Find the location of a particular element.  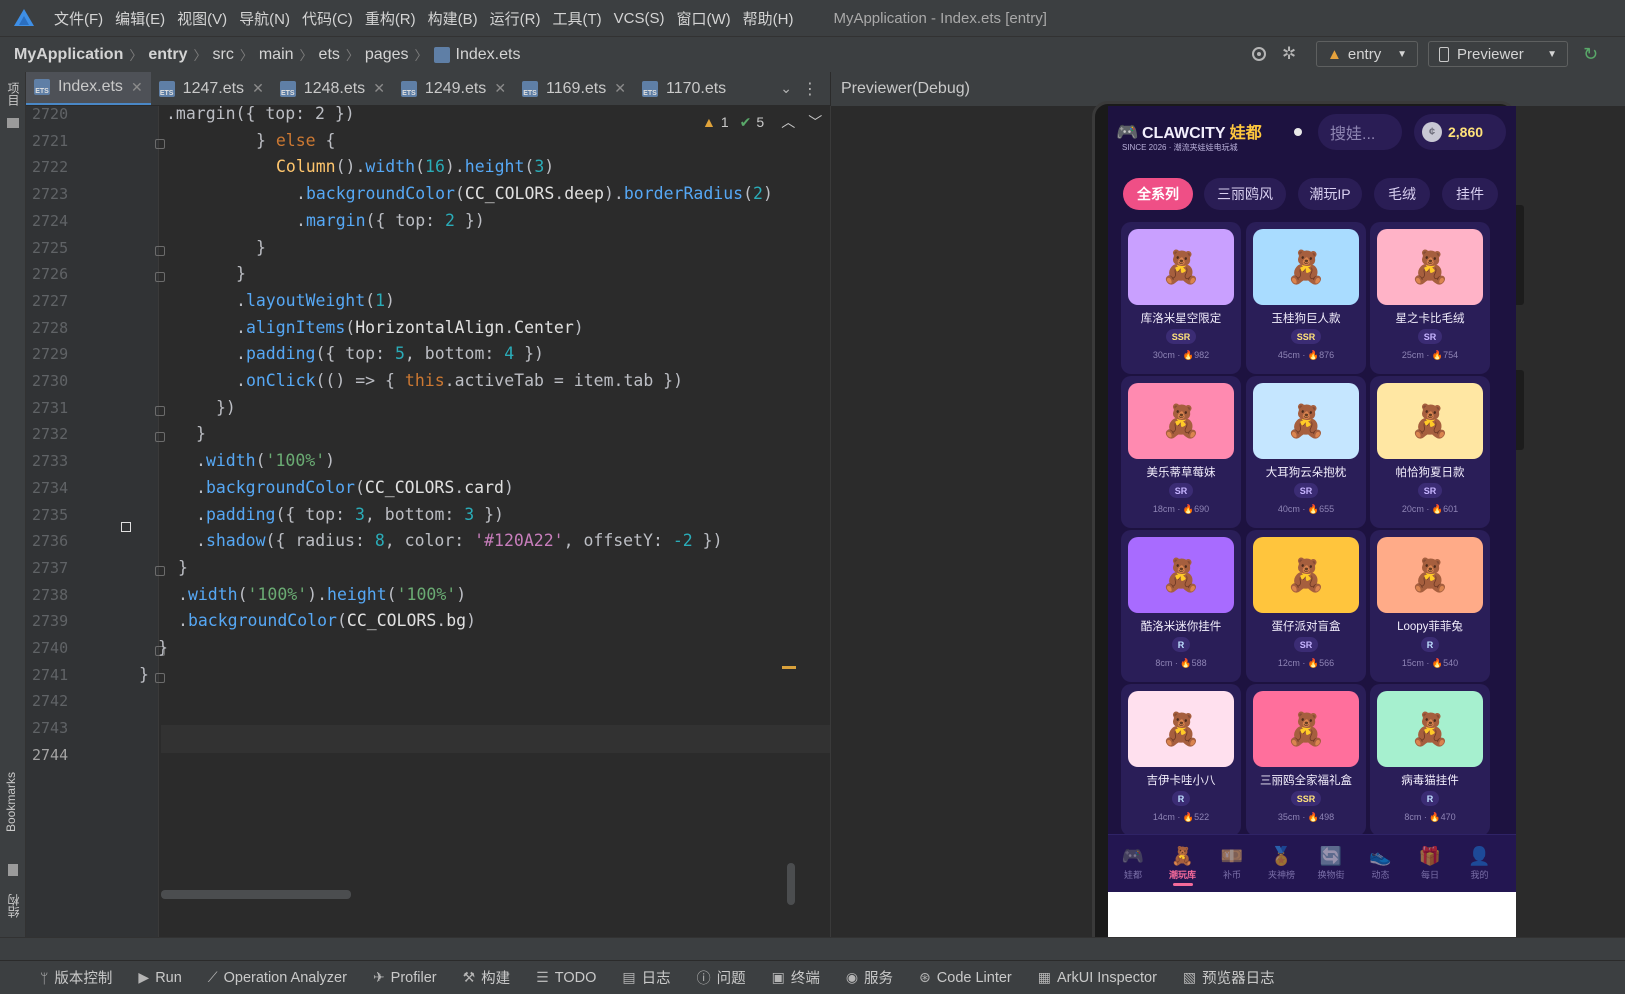

filter-all: 全系列 is located at coordinates (1158, 194).